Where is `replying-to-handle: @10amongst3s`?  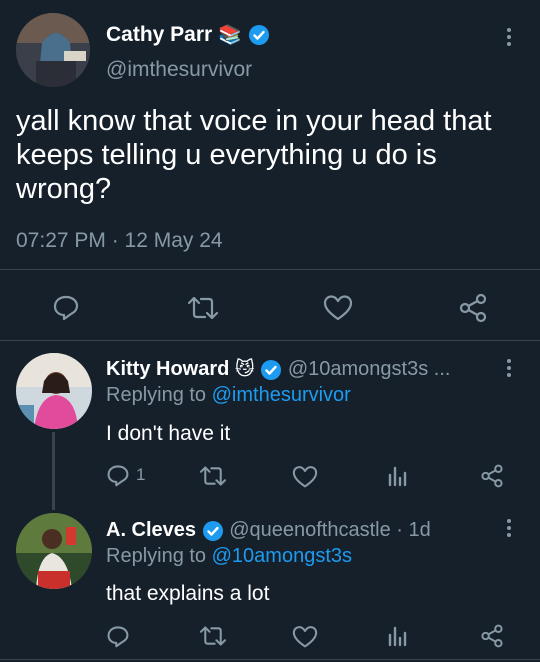 replying-to-handle: @10amongst3s is located at coordinates (282, 556).